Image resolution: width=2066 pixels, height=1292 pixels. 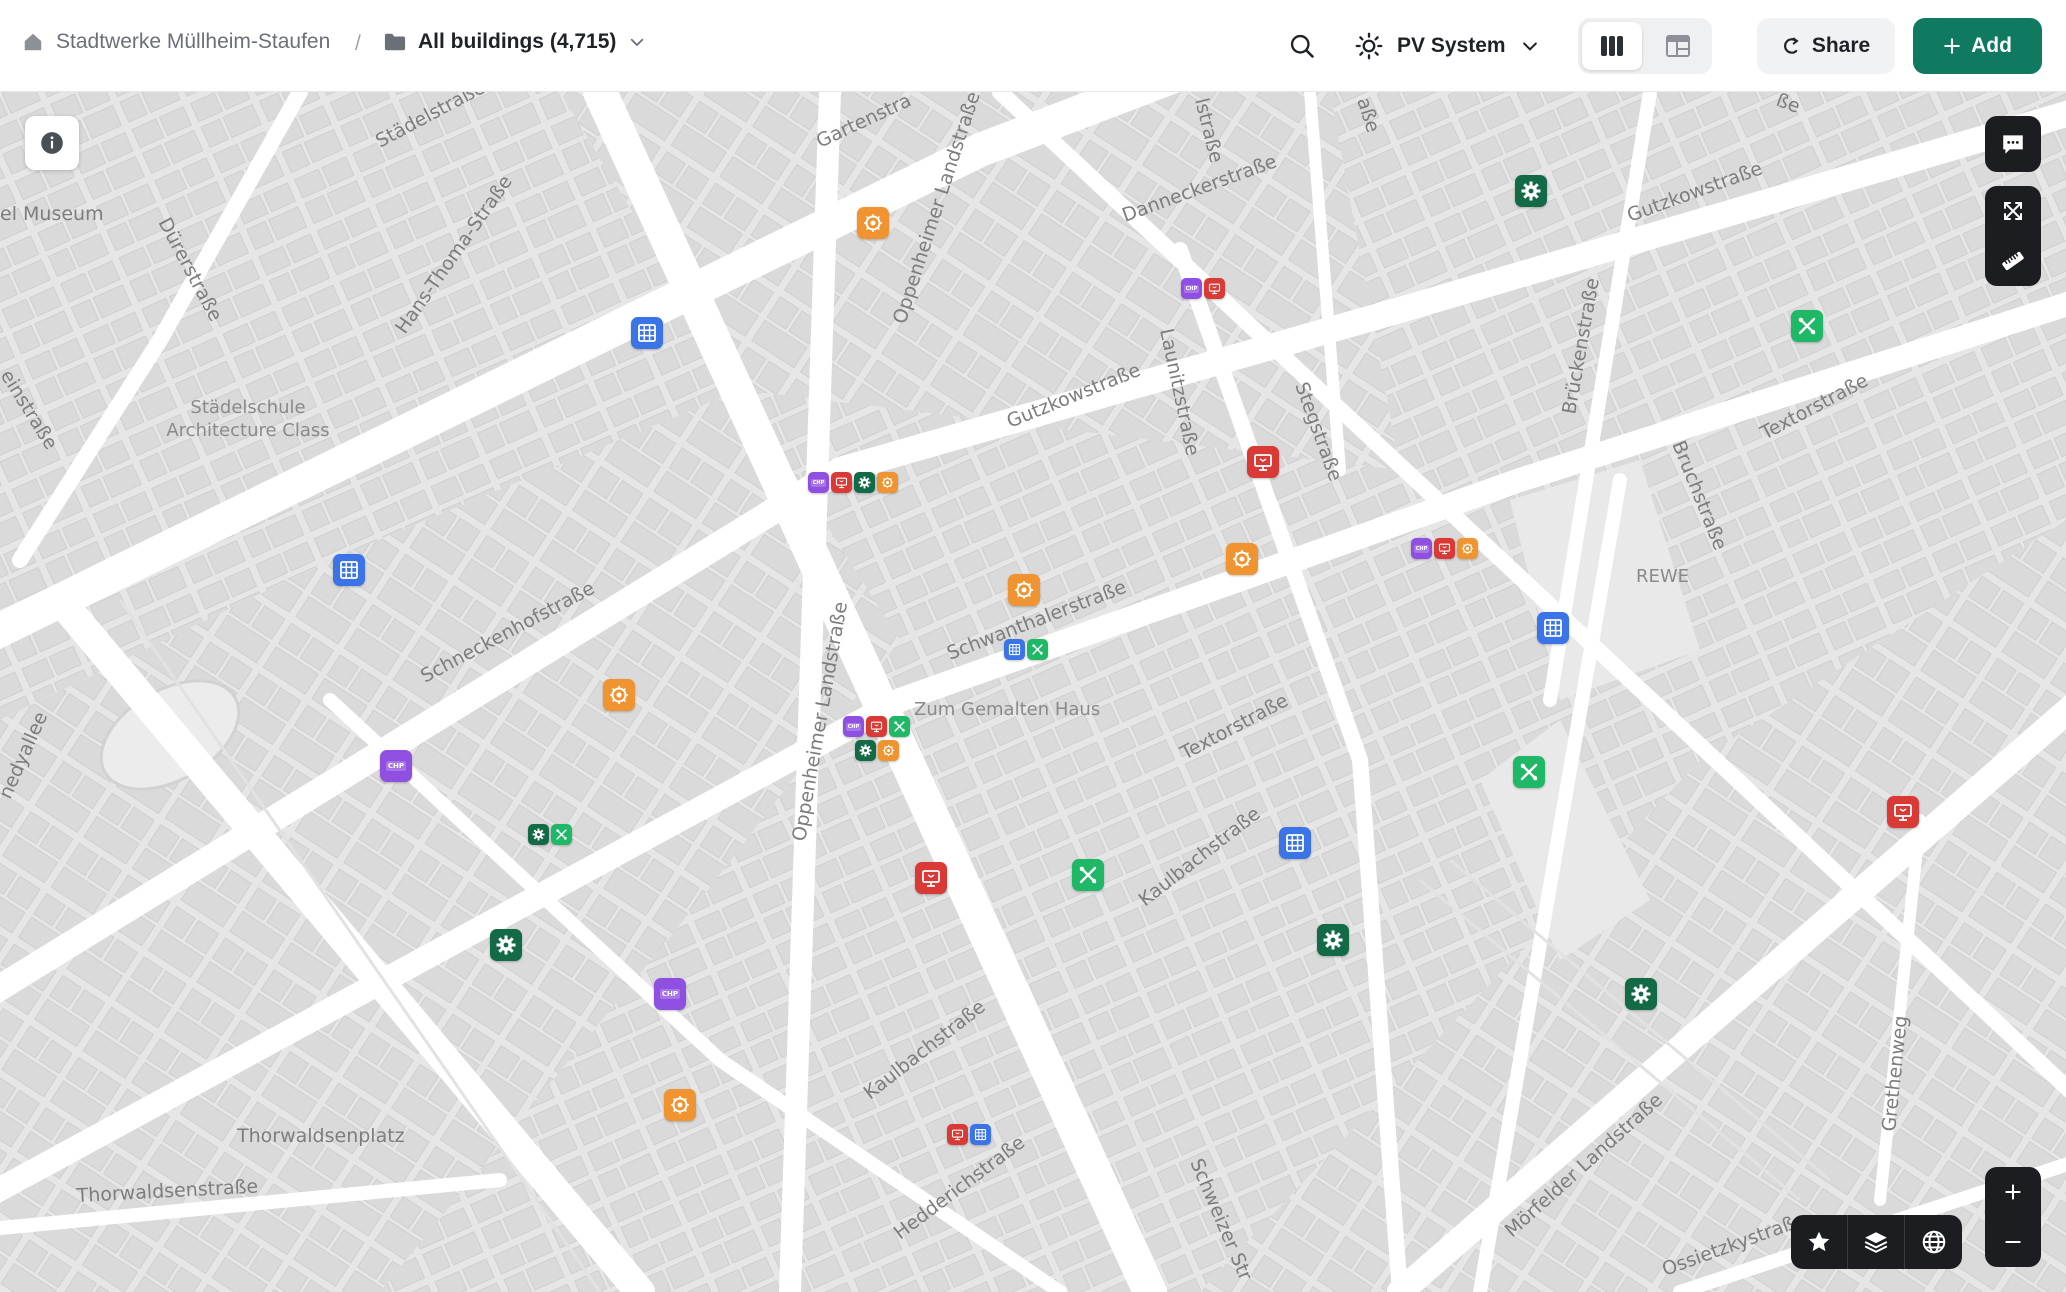 I want to click on map-view-button, so click(x=1612, y=46).